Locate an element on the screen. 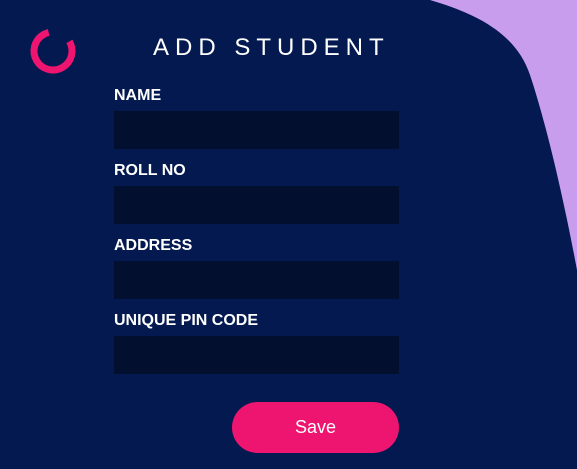 This screenshot has height=469, width=577. pin-code-input is located at coordinates (256, 355).